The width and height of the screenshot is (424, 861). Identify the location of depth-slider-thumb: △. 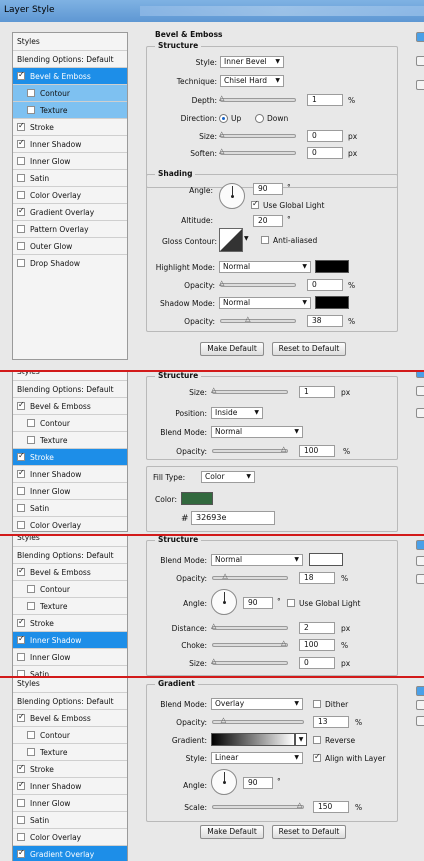
(223, 98).